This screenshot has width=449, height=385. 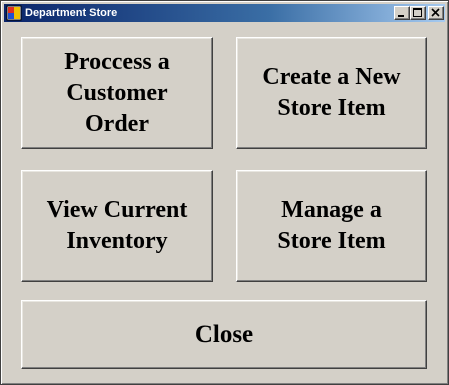 I want to click on title-bar: Department Store, so click(x=224, y=13).